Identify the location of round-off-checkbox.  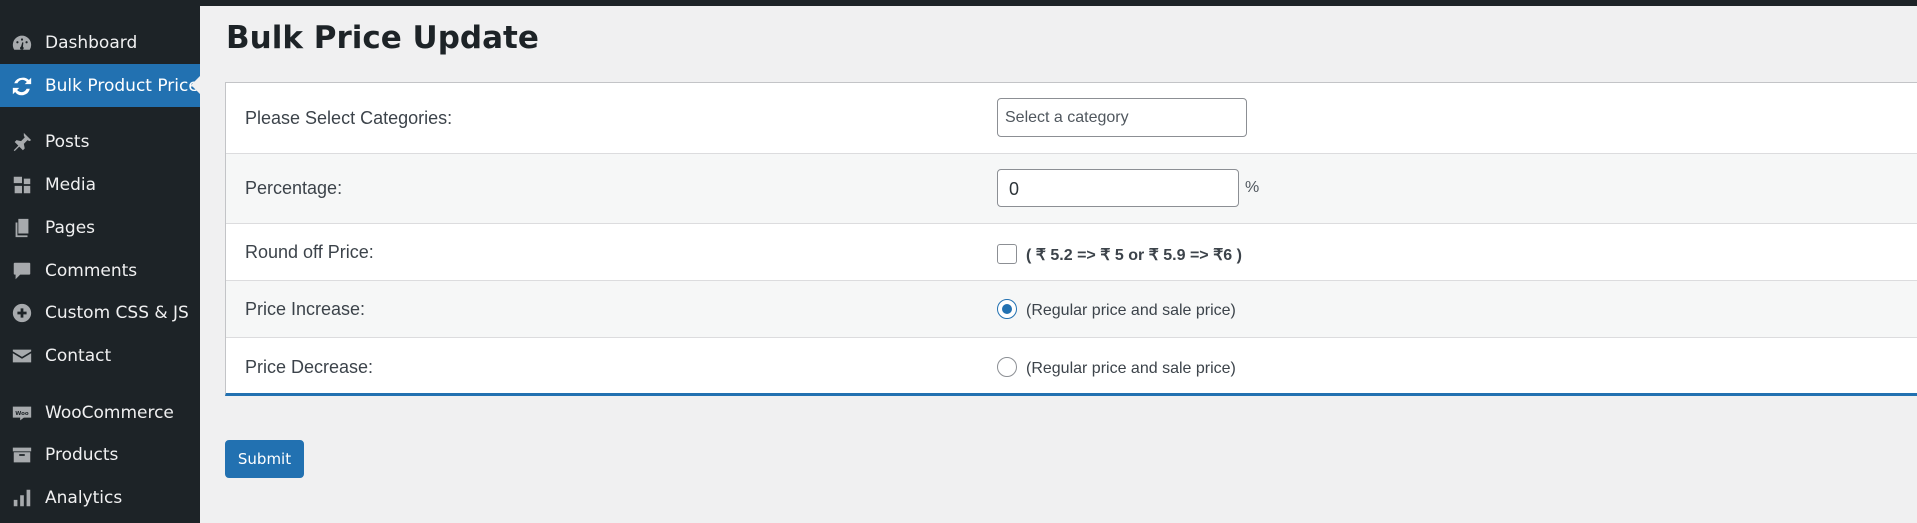
(1007, 254).